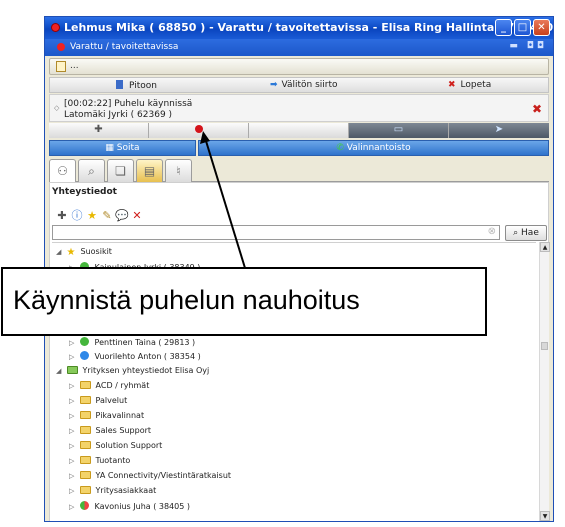 Image resolution: width=565 pixels, height=527 pixels. What do you see at coordinates (136, 85) in the screenshot?
I see `hold-button: Pitoon` at bounding box center [136, 85].